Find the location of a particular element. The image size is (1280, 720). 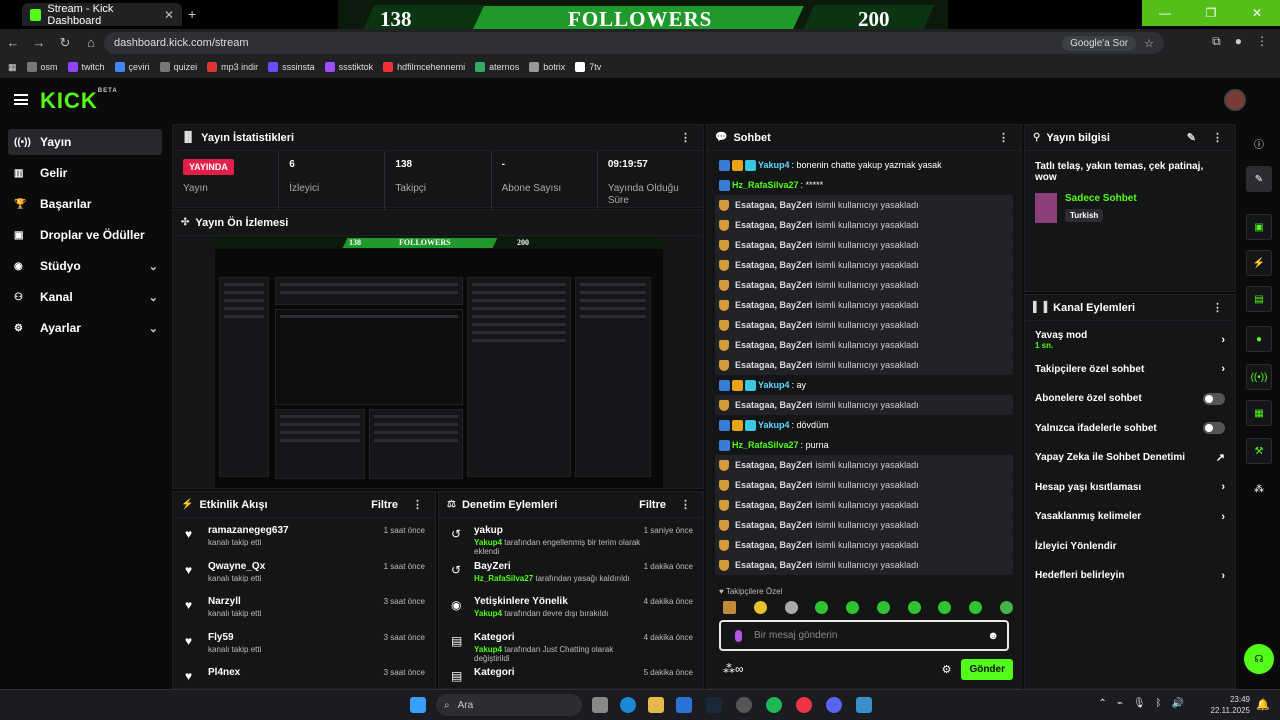

document-icon: ▤ is located at coordinates (1259, 299).